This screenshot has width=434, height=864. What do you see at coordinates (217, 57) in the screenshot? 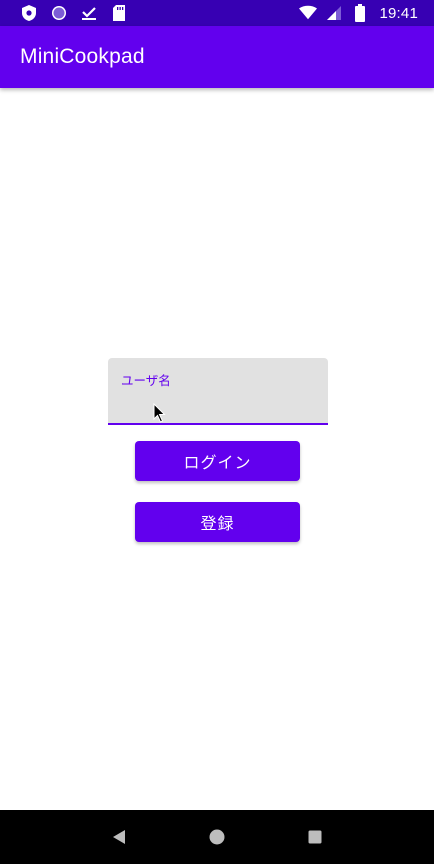
I see `app-bar: MiniCookpad` at bounding box center [217, 57].